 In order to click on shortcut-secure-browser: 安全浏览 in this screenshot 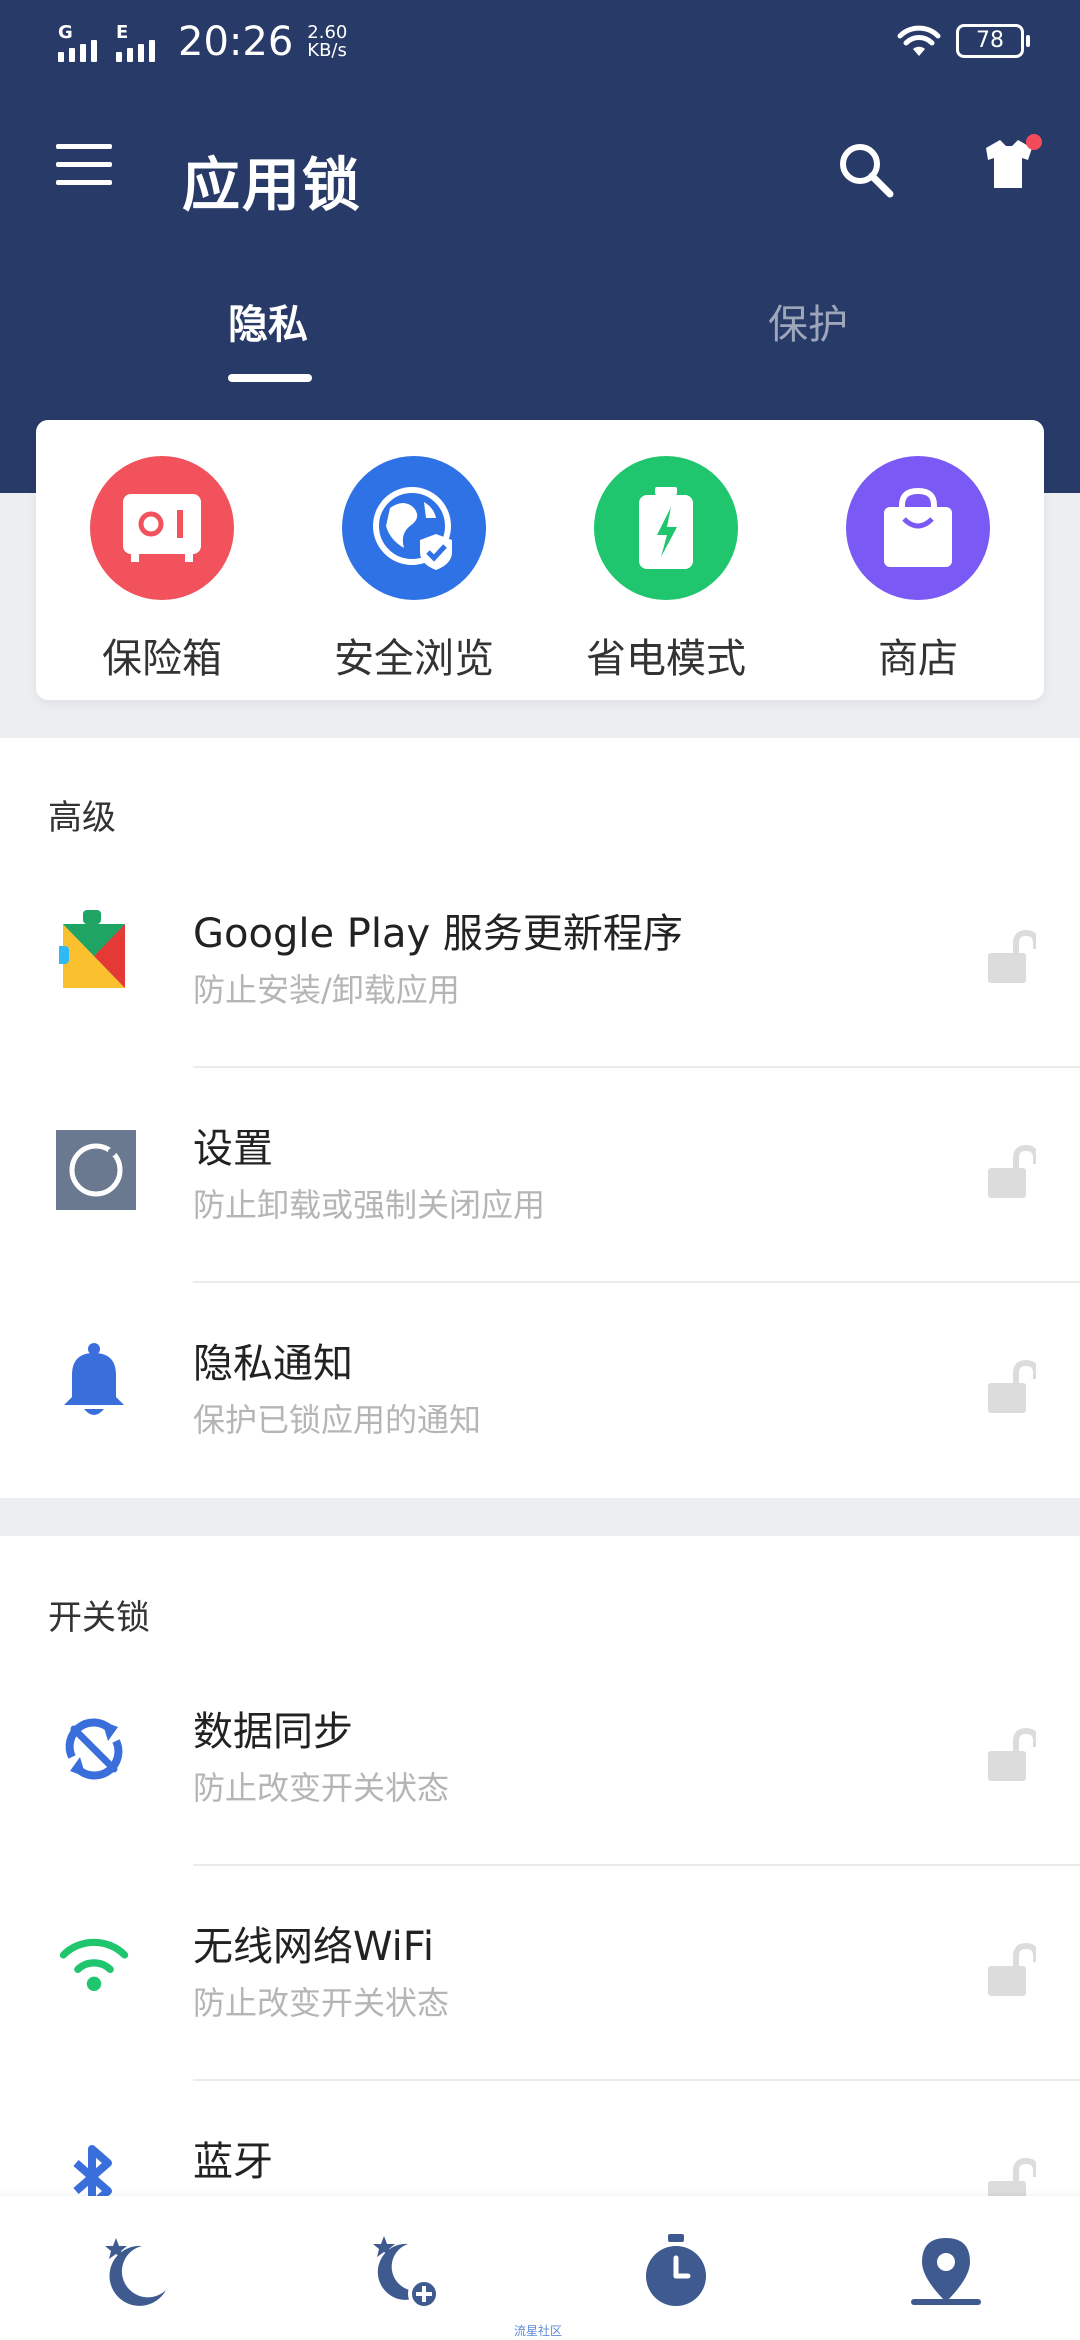, I will do `click(414, 570)`.